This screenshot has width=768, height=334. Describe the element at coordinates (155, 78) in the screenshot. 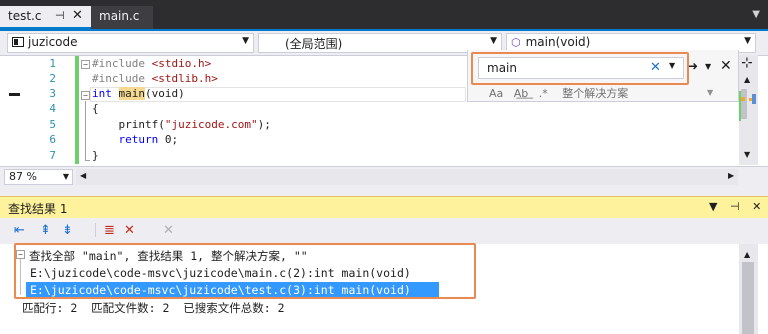

I see `code-line: #include <stdlib.h>` at that location.